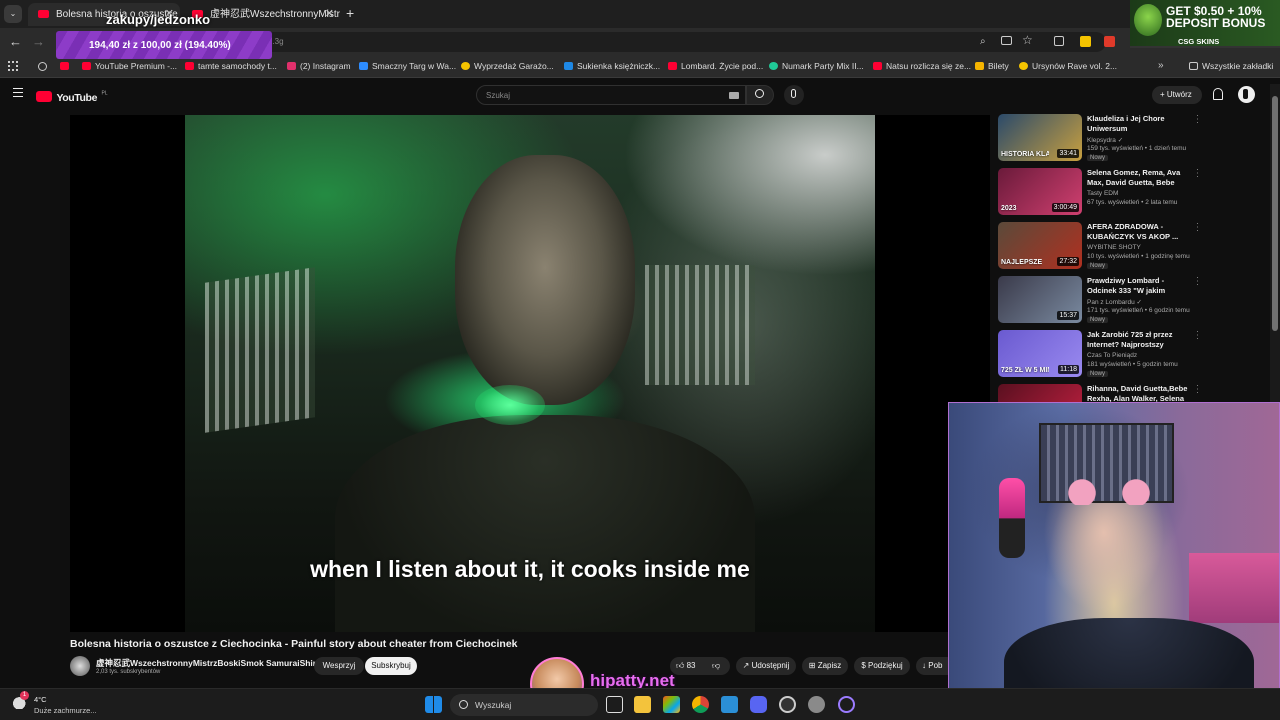  I want to click on recommendation-thumbnail, so click(1040, 393).